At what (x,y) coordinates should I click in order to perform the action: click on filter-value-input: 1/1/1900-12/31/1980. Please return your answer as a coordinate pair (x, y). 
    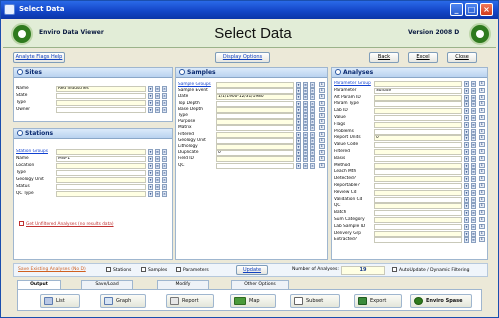
    Looking at the image, I should click on (255, 97).